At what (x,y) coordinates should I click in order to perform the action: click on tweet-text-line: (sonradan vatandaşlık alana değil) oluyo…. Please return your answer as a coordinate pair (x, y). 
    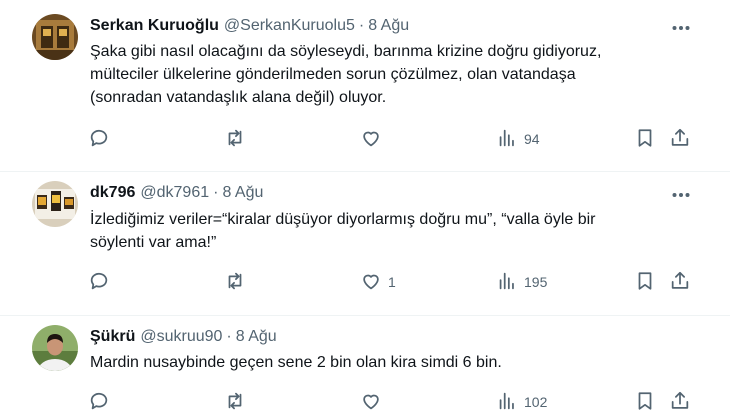
    Looking at the image, I should click on (238, 97).